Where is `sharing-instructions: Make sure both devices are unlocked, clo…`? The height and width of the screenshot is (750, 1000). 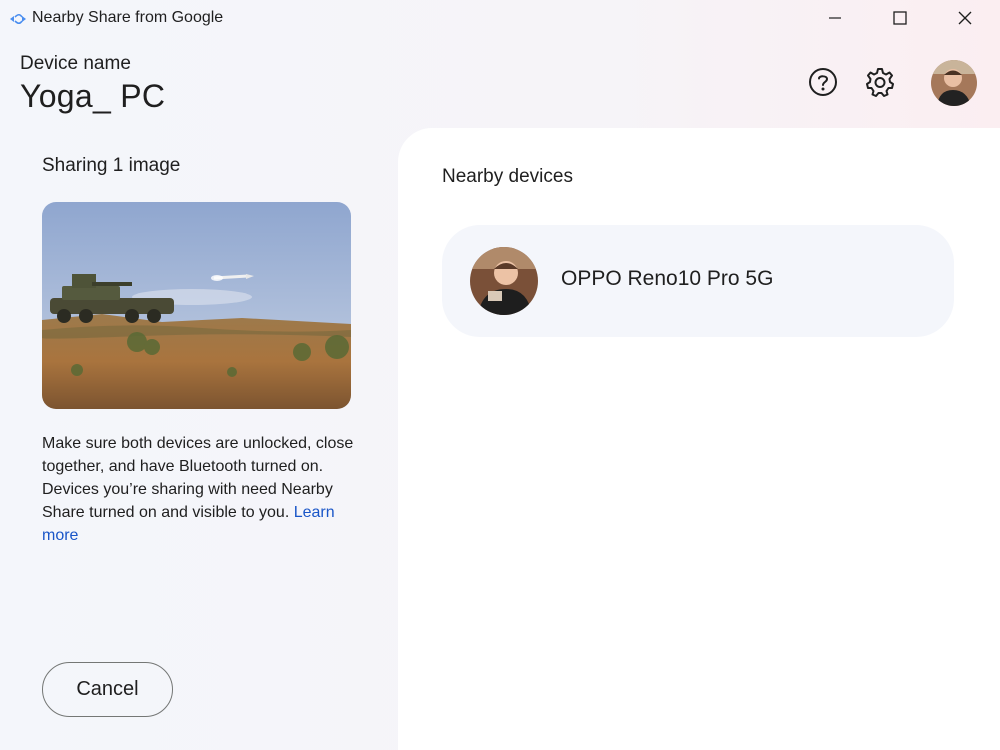 sharing-instructions: Make sure both devices are unlocked, clo… is located at coordinates (202, 489).